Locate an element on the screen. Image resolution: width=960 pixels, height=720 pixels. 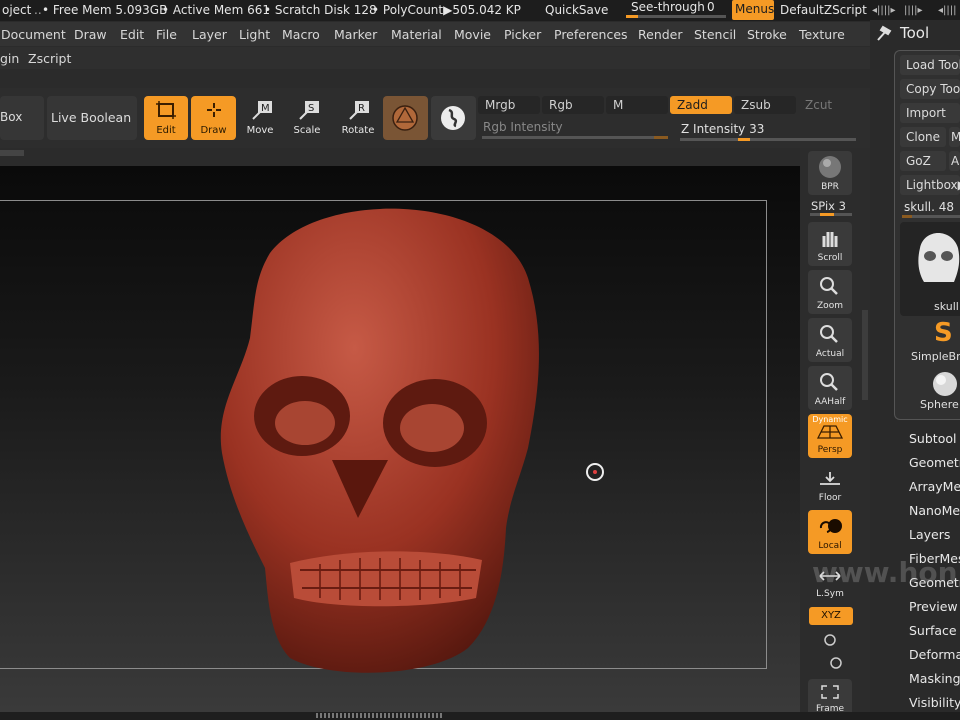
zcut-button: Zcut is located at coordinates (829, 105).